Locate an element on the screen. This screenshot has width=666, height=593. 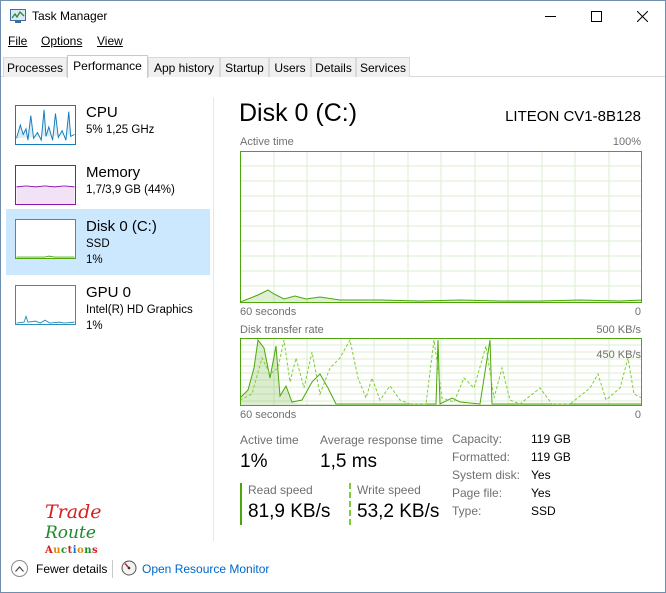
menu-file: File is located at coordinates (17, 41).